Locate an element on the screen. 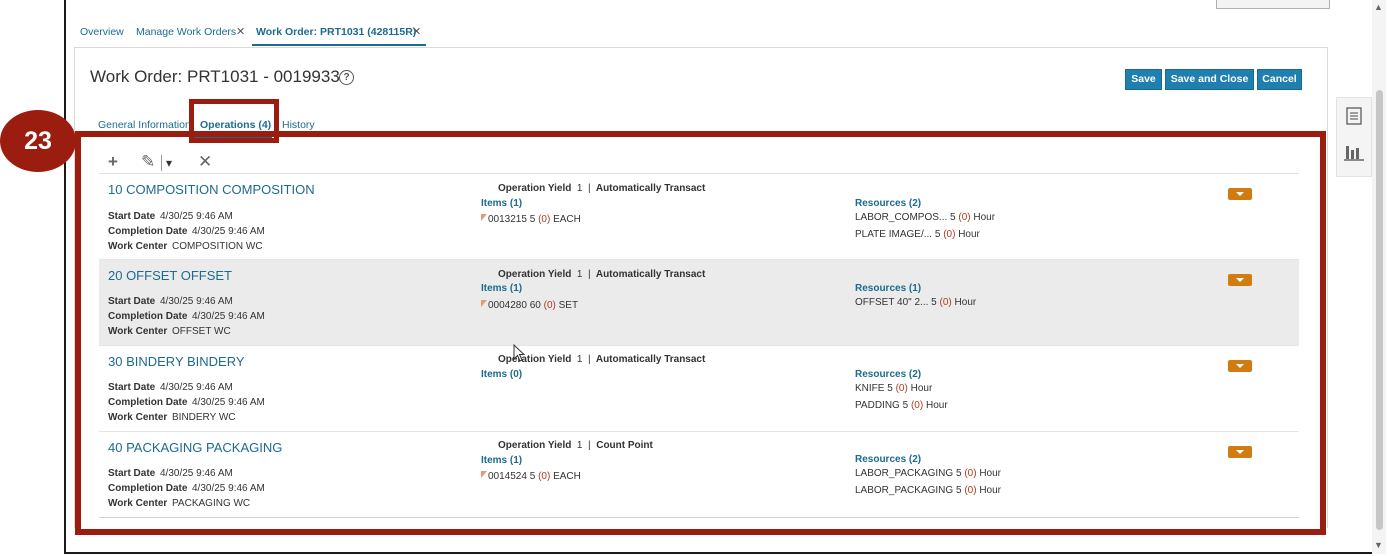 This screenshot has width=1388, height=556. scrollbar-thumb is located at coordinates (1379, 310).